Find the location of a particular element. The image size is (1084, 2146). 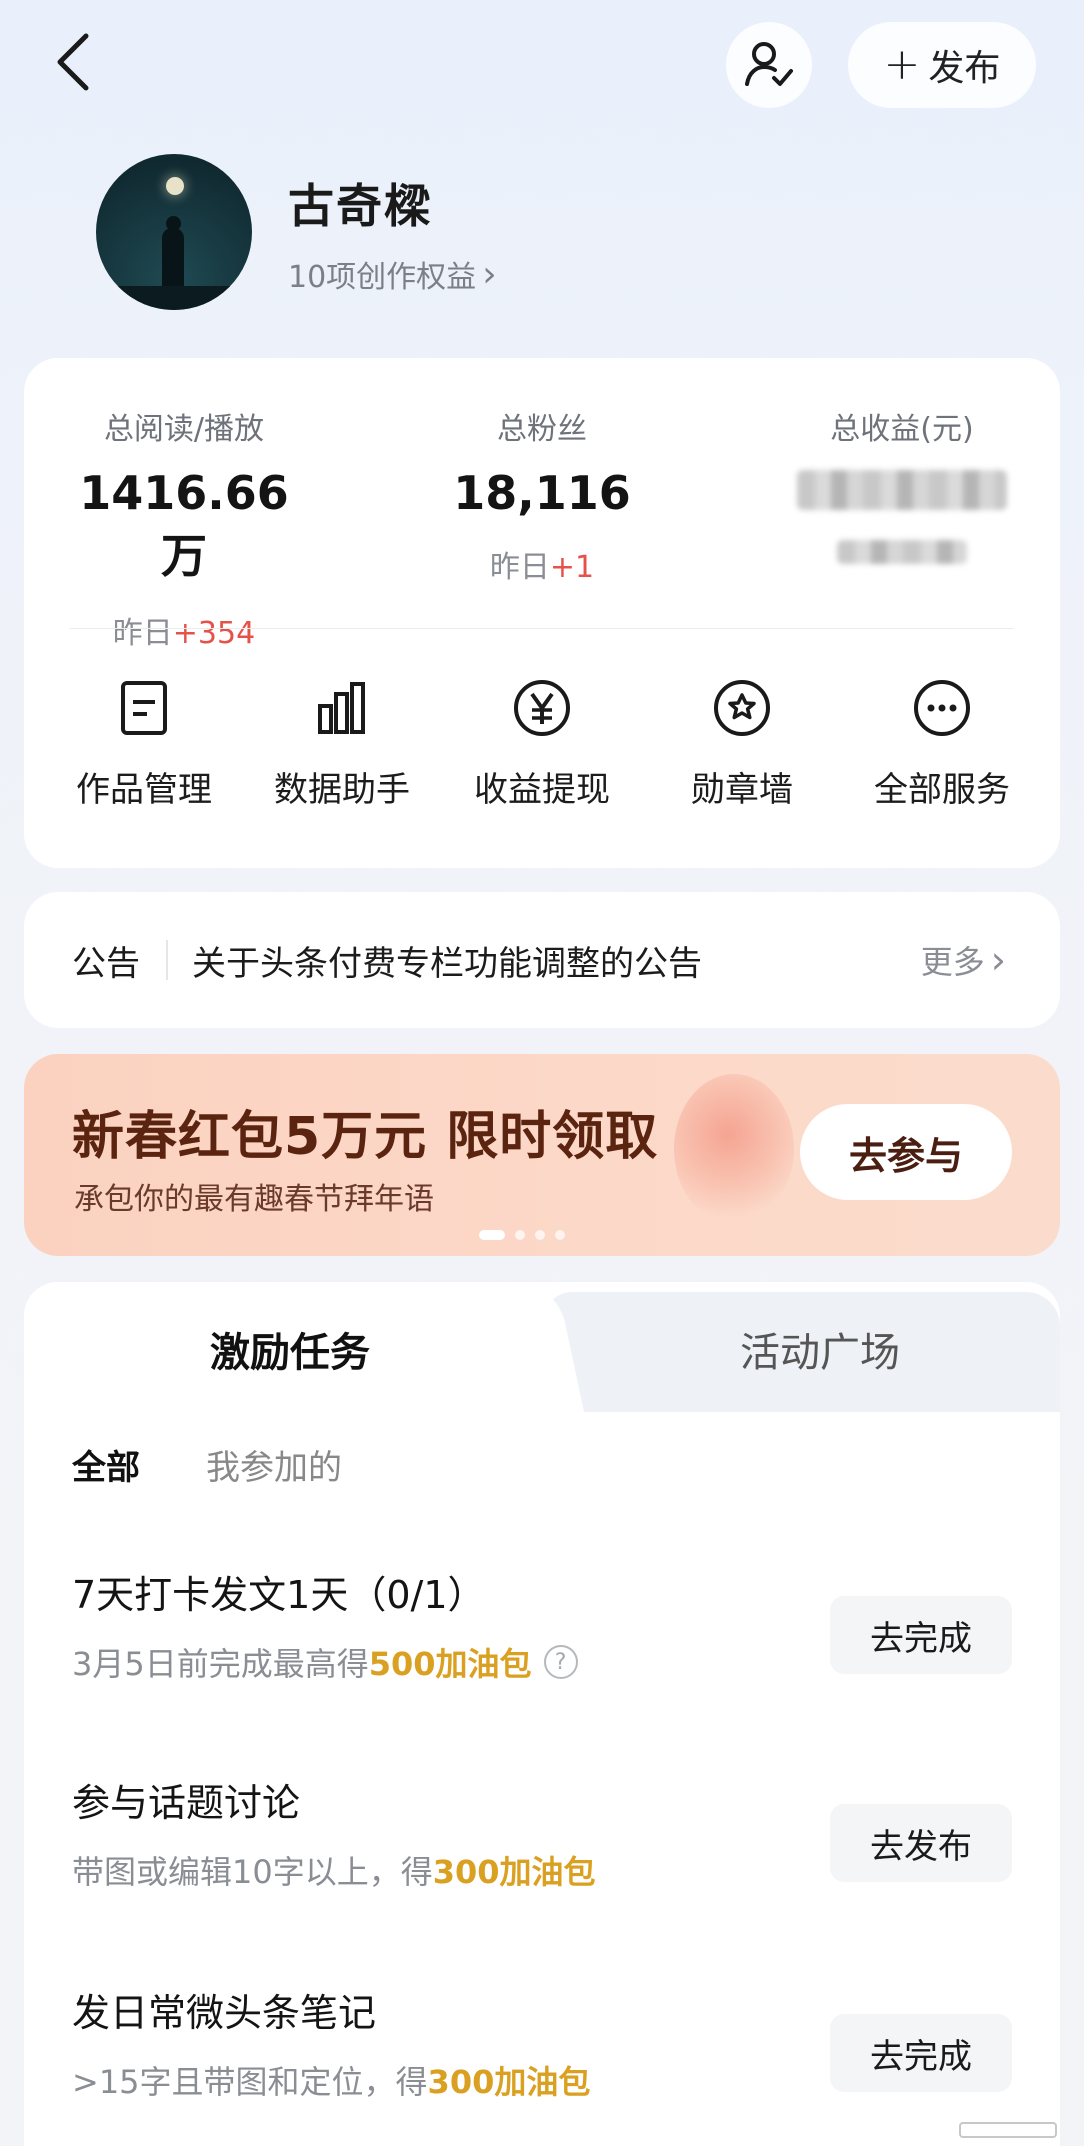

stat-value: 18,116 is located at coordinates (542, 493).